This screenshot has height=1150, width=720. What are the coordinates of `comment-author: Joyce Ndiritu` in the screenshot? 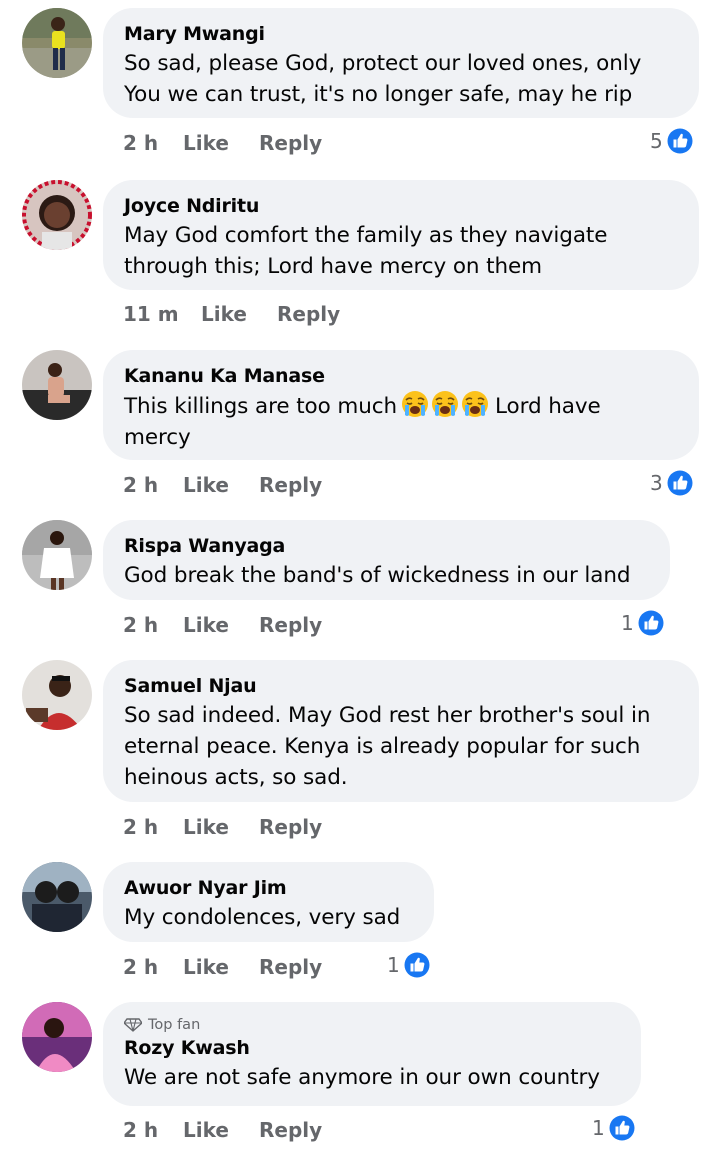 It's located at (401, 206).